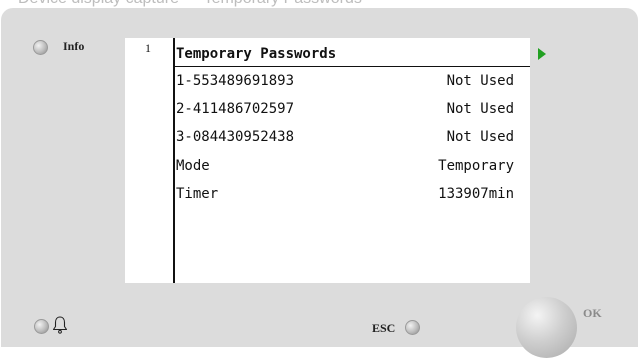 The height and width of the screenshot is (358, 640). Describe the element at coordinates (193, 166) in the screenshot. I see `row-label: Mode` at that location.